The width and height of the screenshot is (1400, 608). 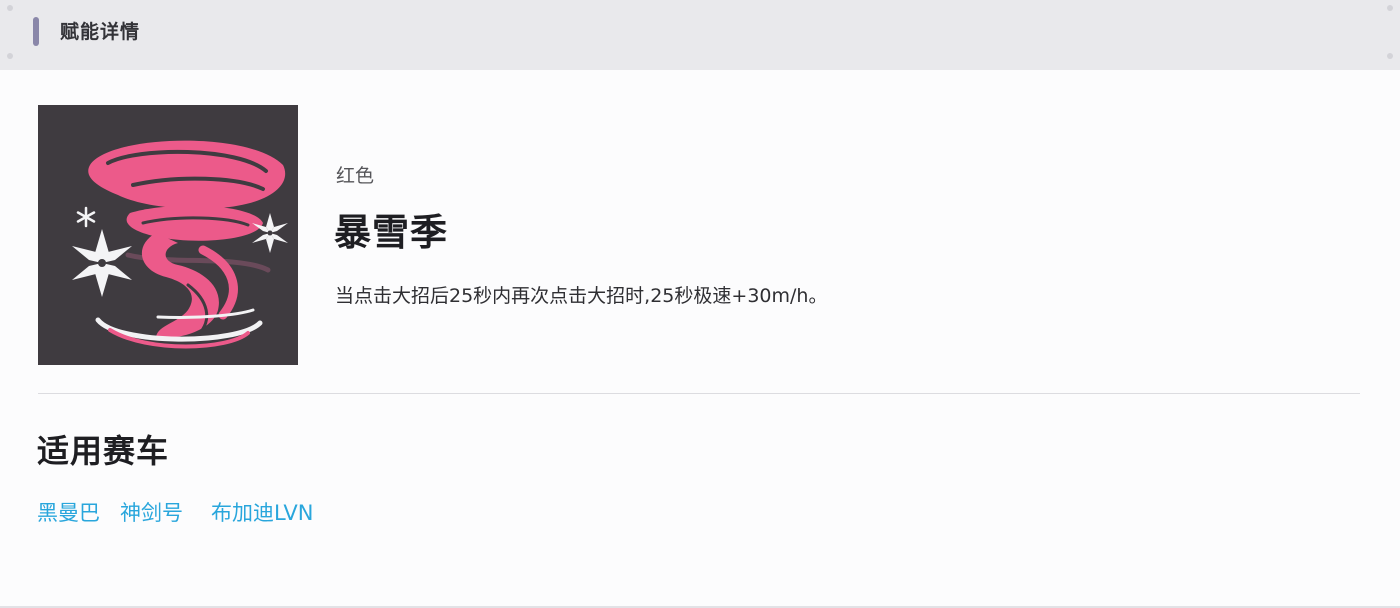 I want to click on ability-name: 暴雪季, so click(x=391, y=232).